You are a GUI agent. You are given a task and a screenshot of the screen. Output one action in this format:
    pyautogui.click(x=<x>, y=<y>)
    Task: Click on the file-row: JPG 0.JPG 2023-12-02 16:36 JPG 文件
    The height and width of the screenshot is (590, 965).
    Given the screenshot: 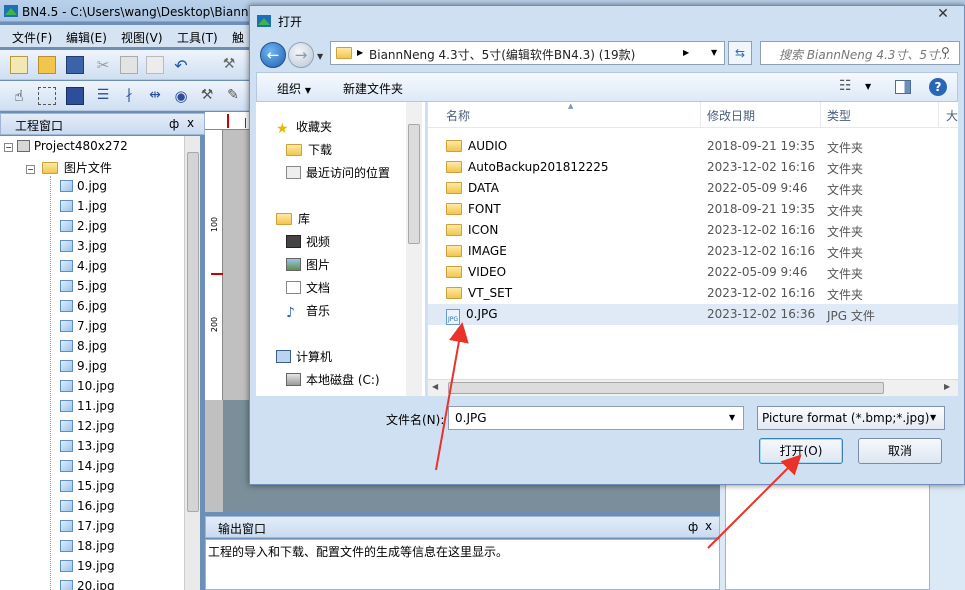 What is the action you would take?
    pyautogui.click(x=693, y=314)
    